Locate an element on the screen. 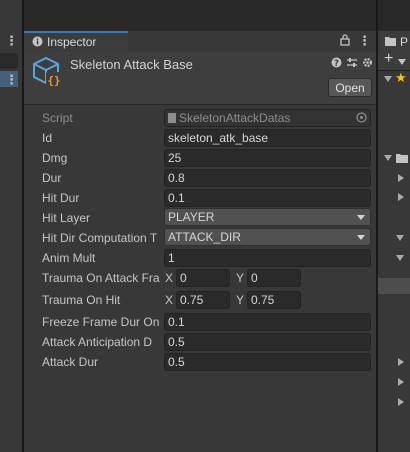 The height and width of the screenshot is (452, 410). hit-layer-value: PLAYER is located at coordinates (191, 217).